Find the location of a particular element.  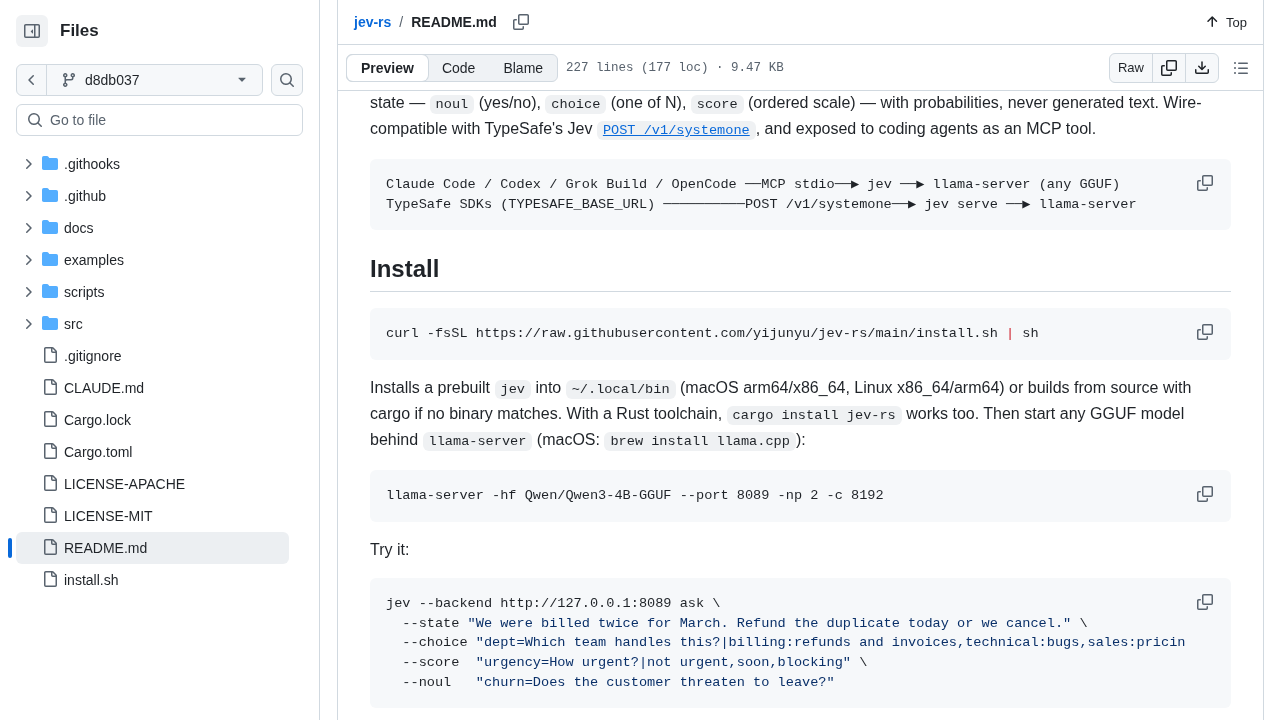

code-line: jev --backend http://127.0.0.1:8089 ask \ is located at coordinates (553, 603).